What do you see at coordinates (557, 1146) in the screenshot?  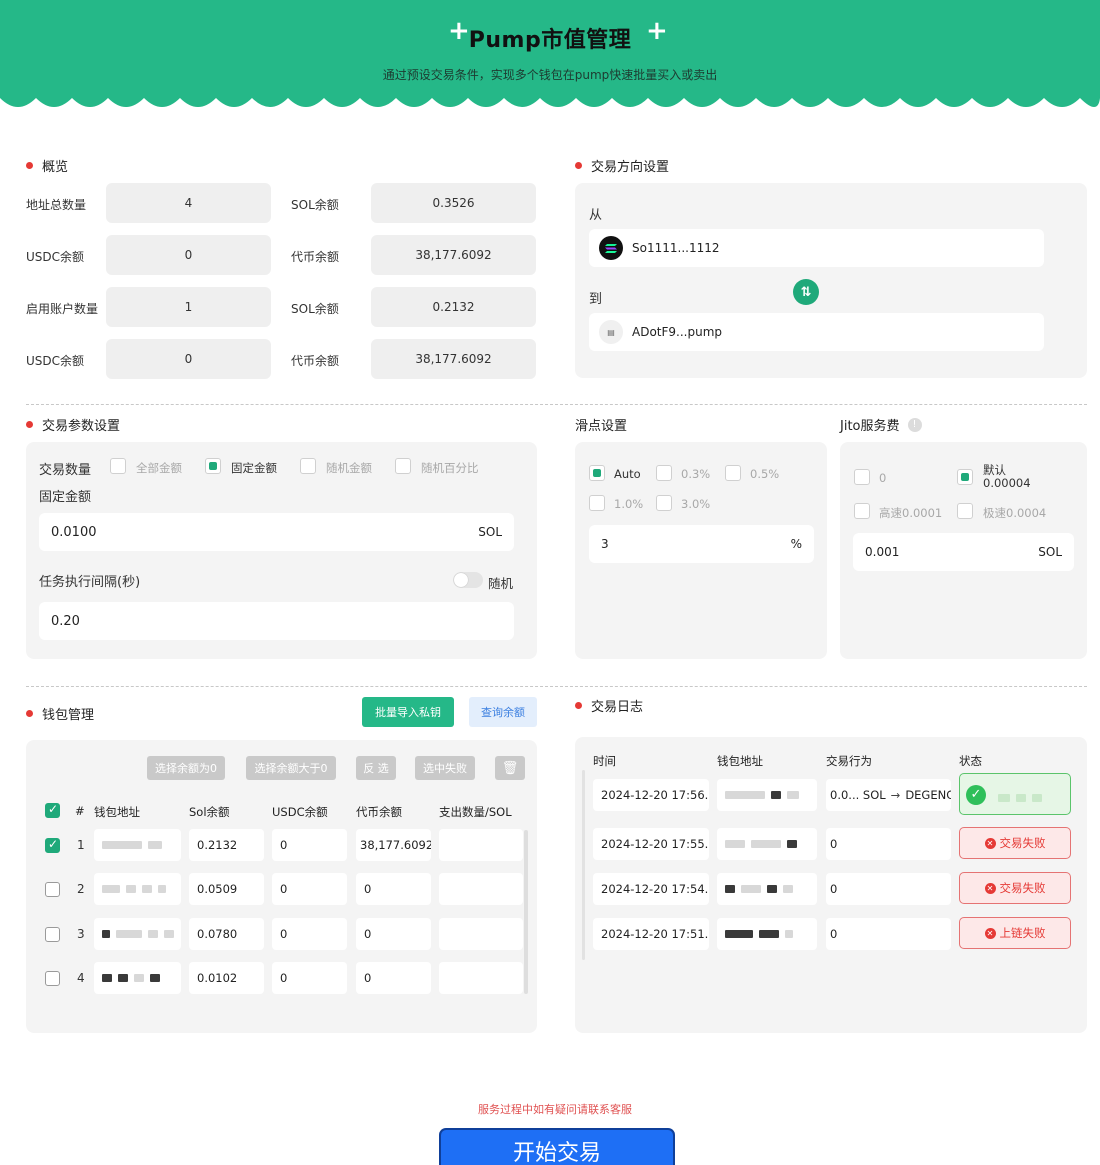 I see `start-trading-button: 开始交易` at bounding box center [557, 1146].